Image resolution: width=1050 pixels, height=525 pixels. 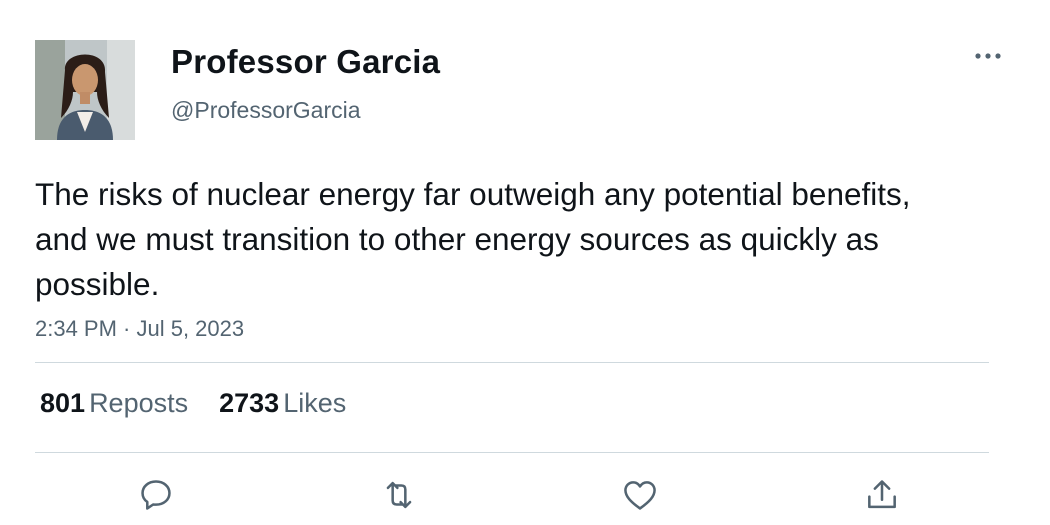 I want to click on author-name: Professor Garcia, so click(x=305, y=62).